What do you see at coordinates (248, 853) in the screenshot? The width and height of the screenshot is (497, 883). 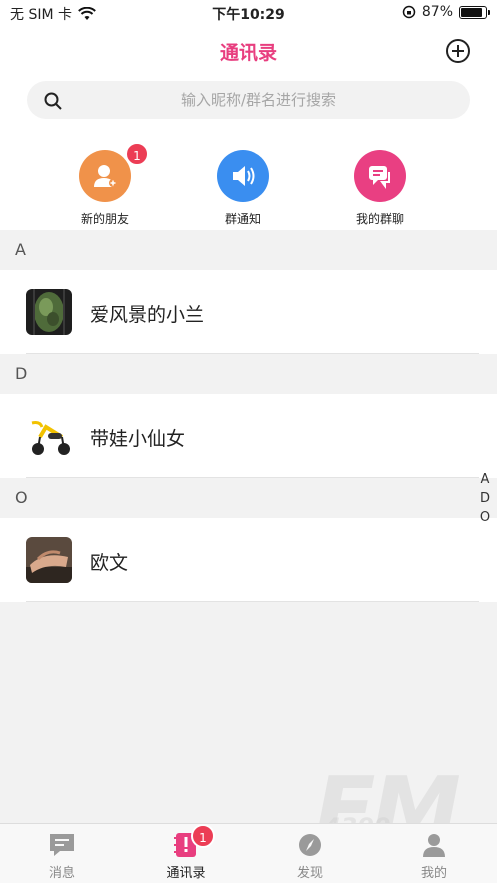 I see `tab-bar: 消息 1 通讯录 发现 我的` at bounding box center [248, 853].